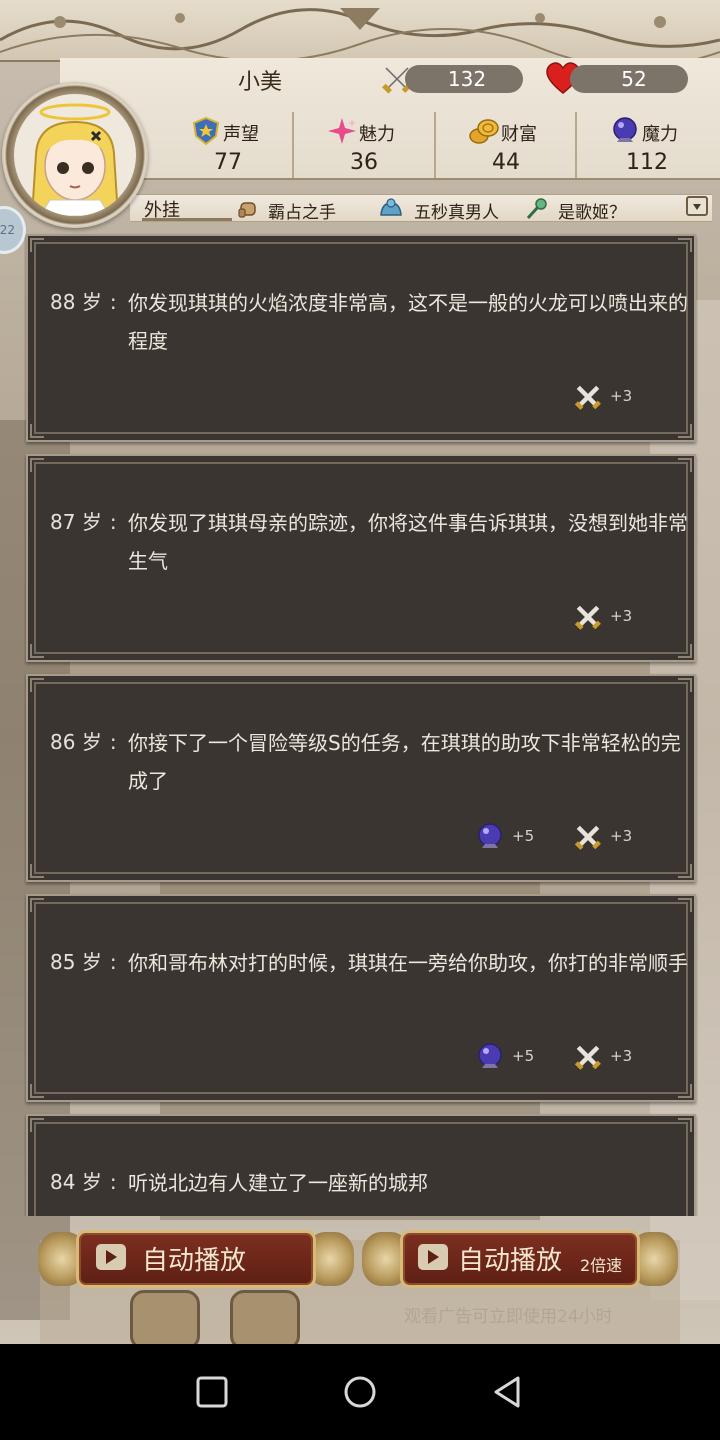 The height and width of the screenshot is (1440, 720). I want to click on event-age: 84 岁:, so click(83, 1180).